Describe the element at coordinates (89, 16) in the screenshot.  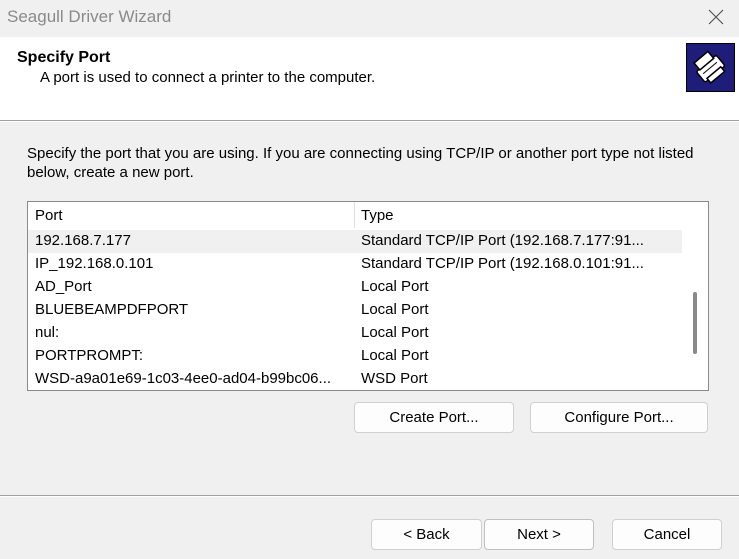
I see `window-title: Seagull Driver Wizard` at that location.